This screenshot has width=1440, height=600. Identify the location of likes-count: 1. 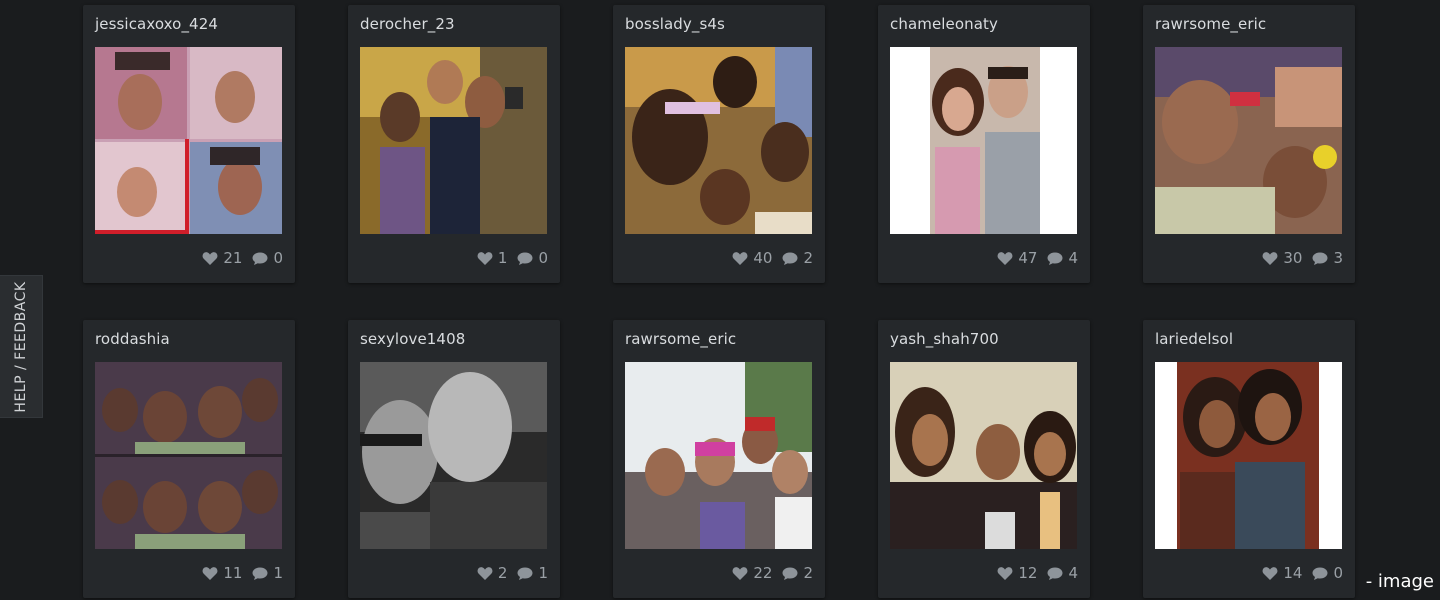
(502, 258).